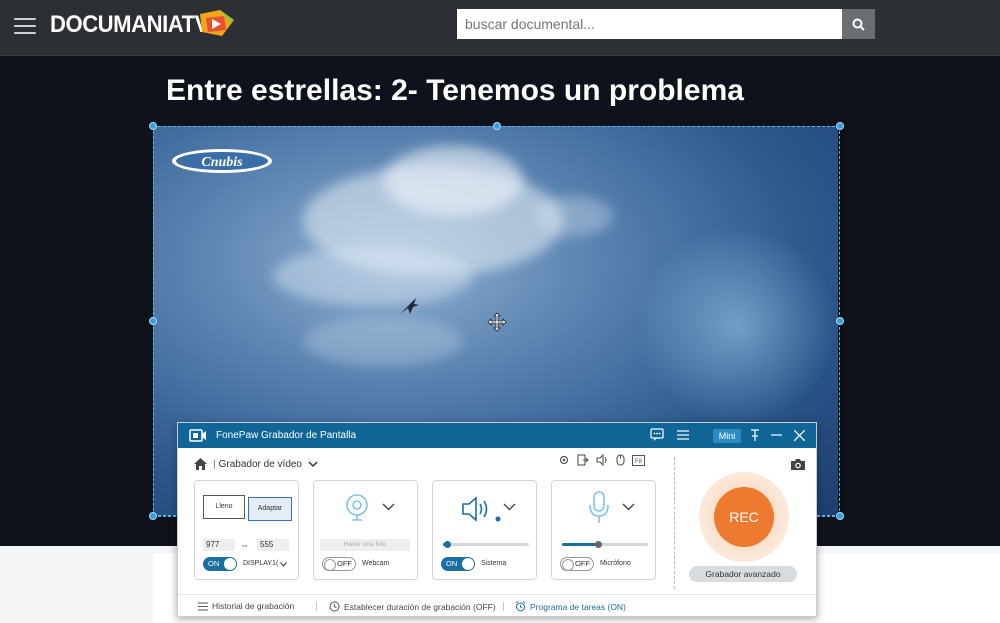 This screenshot has height=623, width=1000. I want to click on webcam-label: Webcam, so click(376, 563).